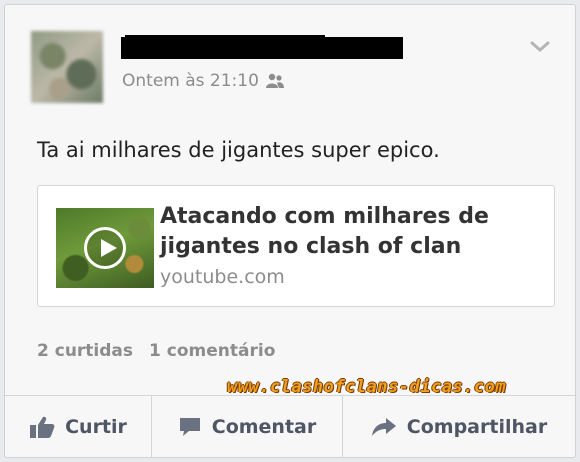 This screenshot has width=580, height=462. What do you see at coordinates (67, 67) in the screenshot?
I see `avatar` at bounding box center [67, 67].